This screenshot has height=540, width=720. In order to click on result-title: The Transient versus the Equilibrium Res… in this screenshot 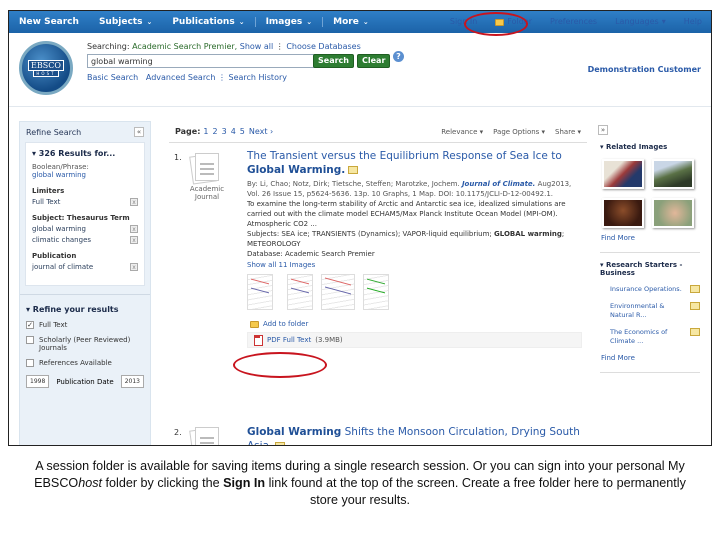, I will do `click(414, 163)`.